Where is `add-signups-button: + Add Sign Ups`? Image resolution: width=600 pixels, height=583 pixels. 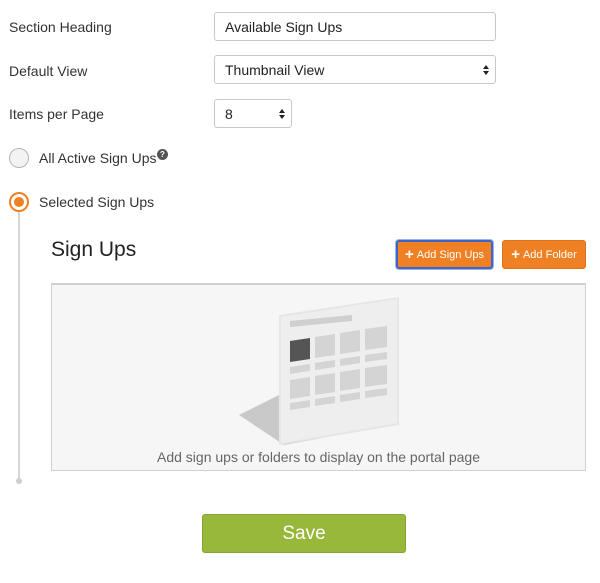
add-signups-button: + Add Sign Ups is located at coordinates (444, 254).